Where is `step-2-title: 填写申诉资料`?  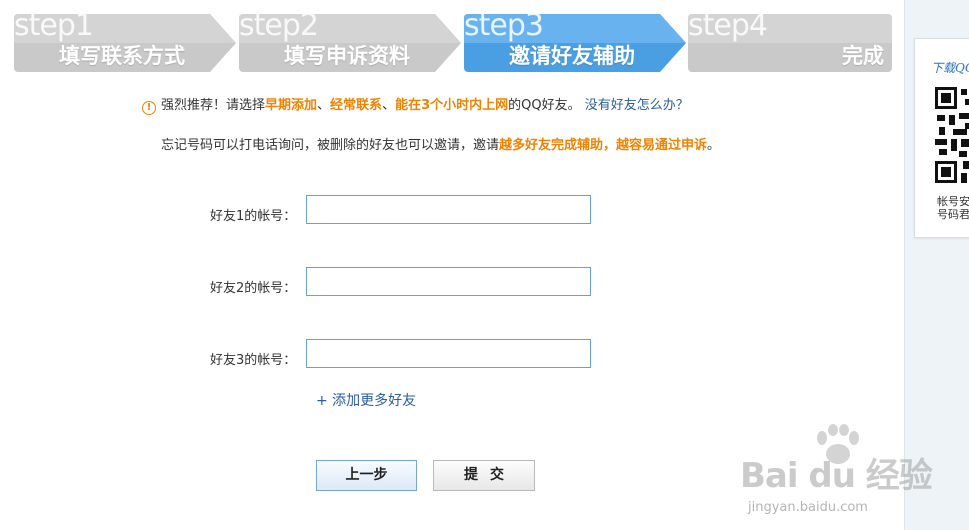 step-2-title: 填写申诉资料 is located at coordinates (347, 56).